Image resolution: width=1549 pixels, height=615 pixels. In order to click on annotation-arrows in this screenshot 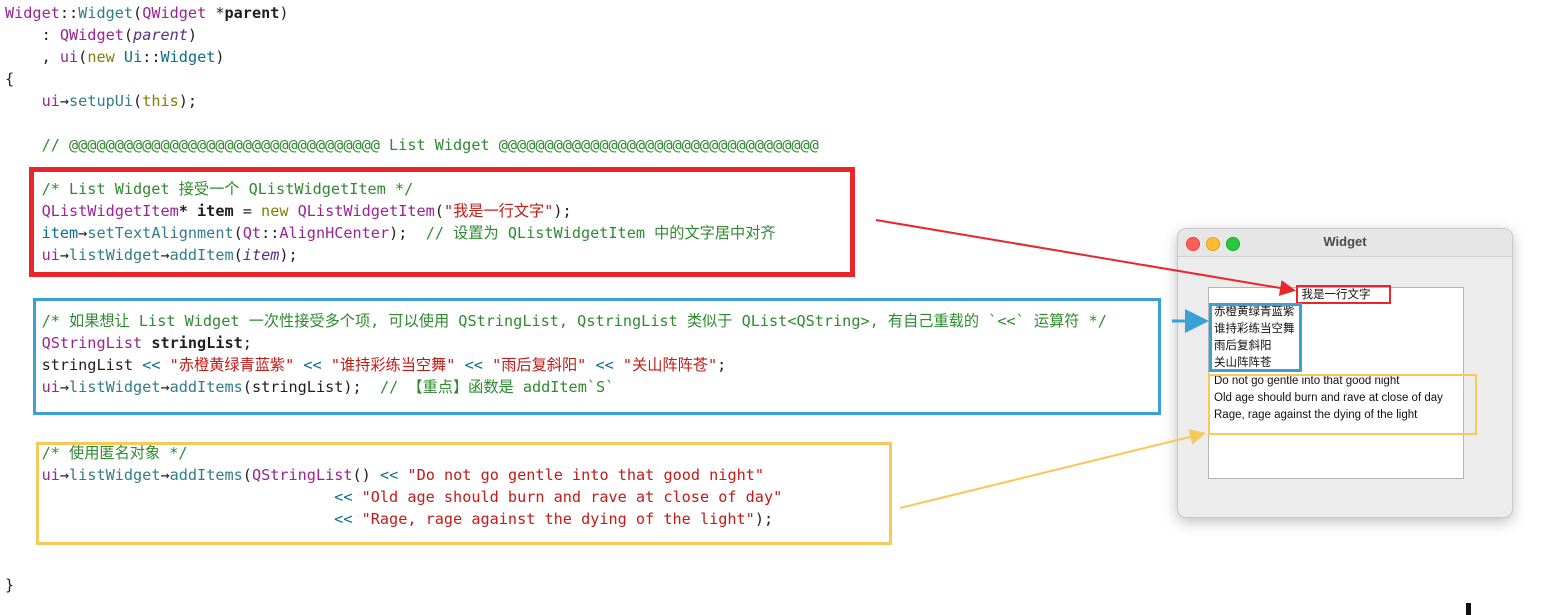, I will do `click(1085, 364)`.